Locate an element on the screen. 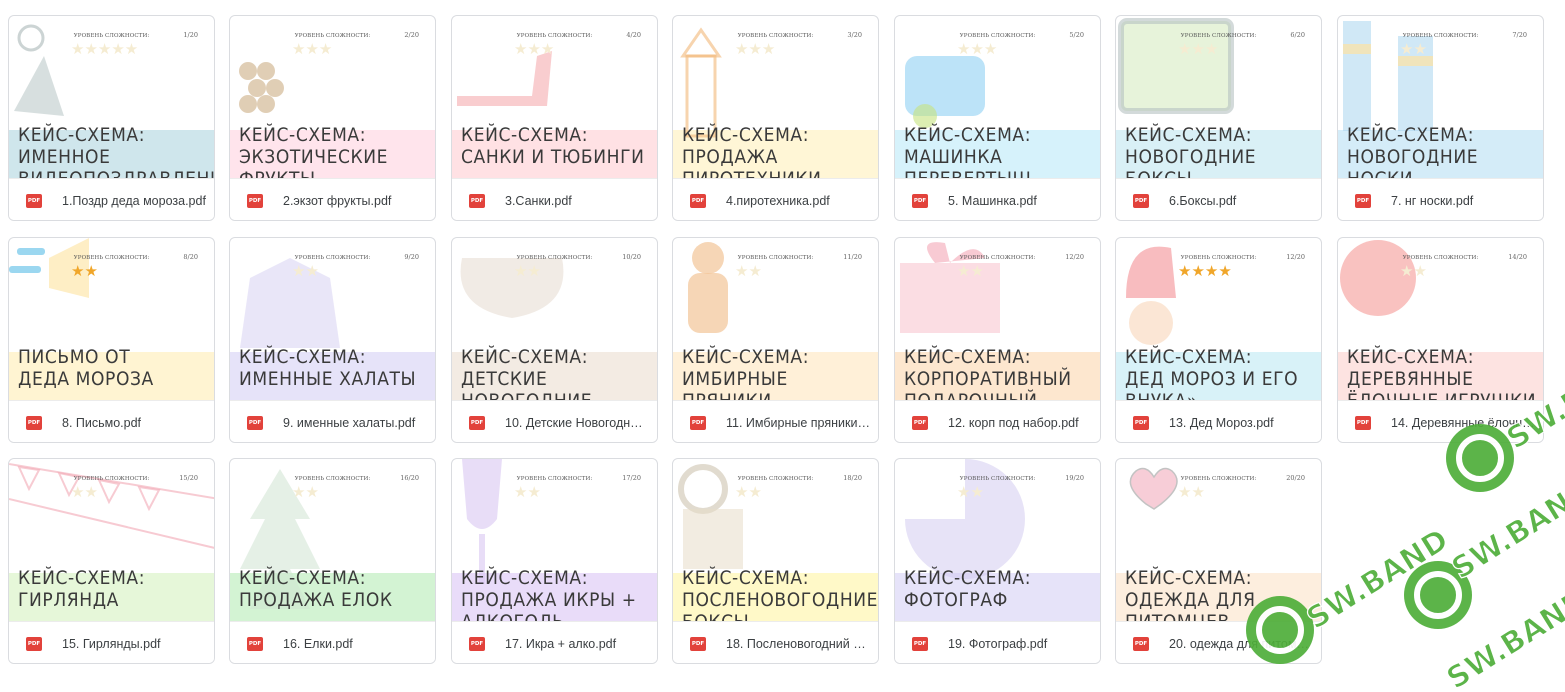 This screenshot has width=1565, height=692. file-footer: PDF 18. Посленовогодний бокс.pdf is located at coordinates (775, 642).